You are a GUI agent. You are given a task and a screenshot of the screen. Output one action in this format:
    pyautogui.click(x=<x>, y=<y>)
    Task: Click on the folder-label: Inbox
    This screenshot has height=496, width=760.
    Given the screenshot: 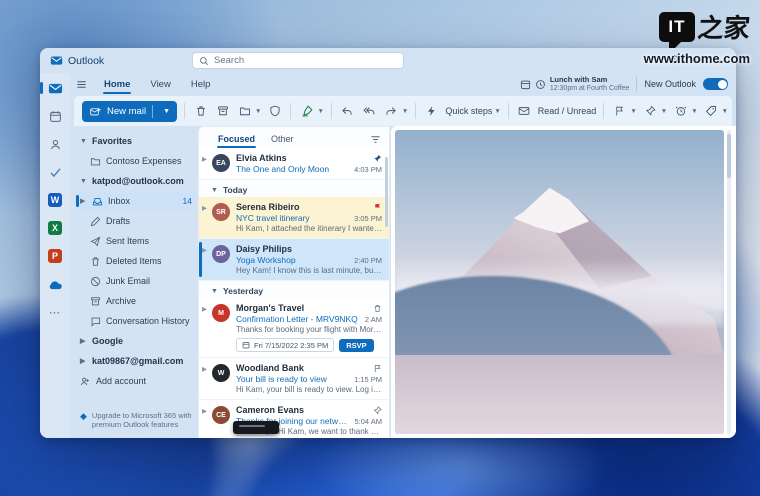 What is the action you would take?
    pyautogui.click(x=119, y=201)
    